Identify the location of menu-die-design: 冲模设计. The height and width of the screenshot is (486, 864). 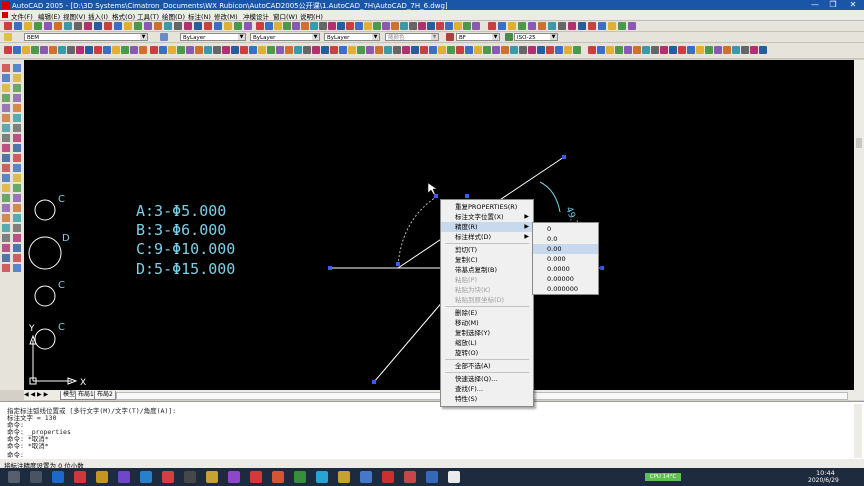
(256, 16).